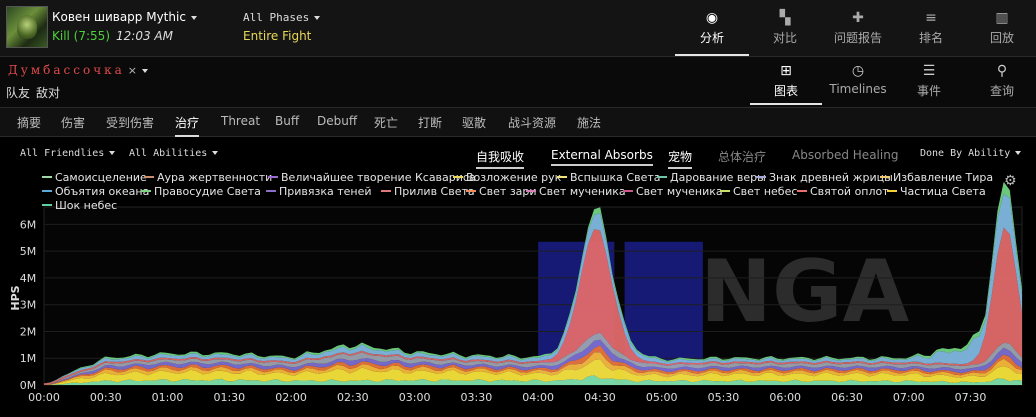 This screenshot has width=1036, height=417. I want to click on top-nav-replay: ▥ 回放, so click(1000, 28).